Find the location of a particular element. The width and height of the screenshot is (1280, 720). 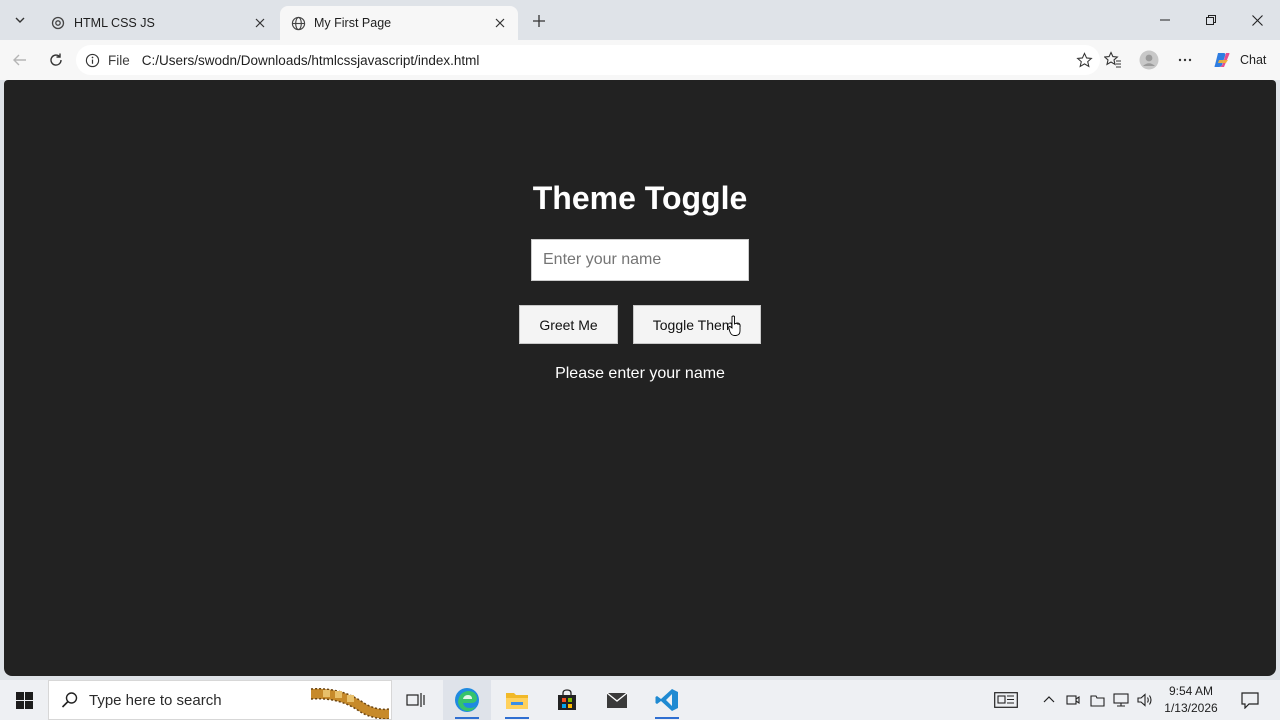

copilot-chat-button: Chat is located at coordinates (1240, 60).